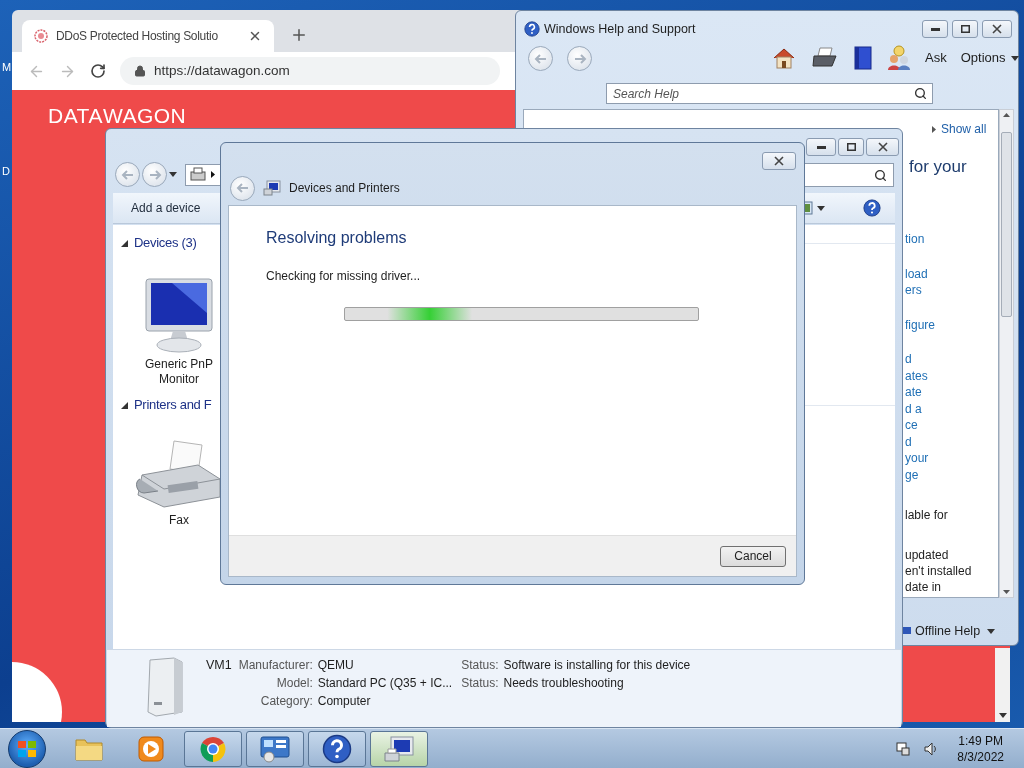  I want to click on device-label: Generic PnP Monitor, so click(179, 372).